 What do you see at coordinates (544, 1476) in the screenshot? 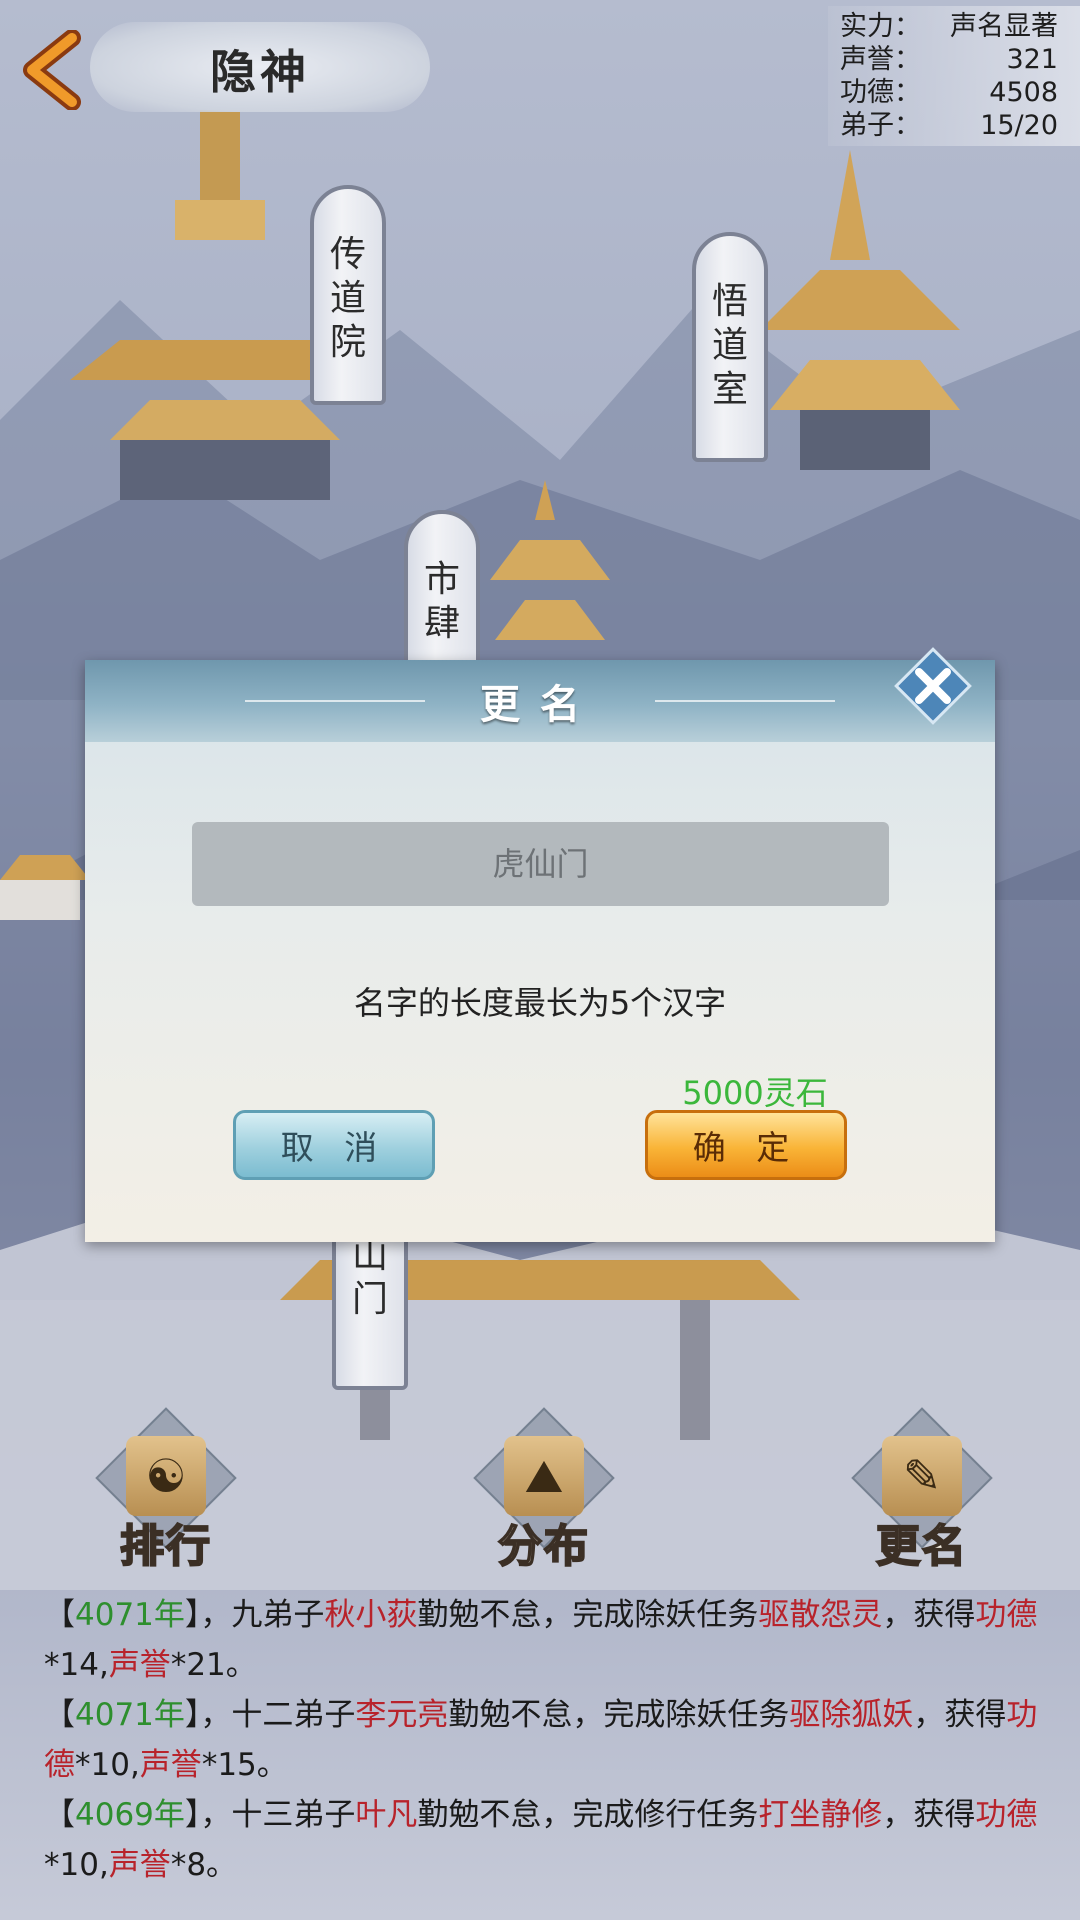
I see `map-icon: ⛰` at bounding box center [544, 1476].